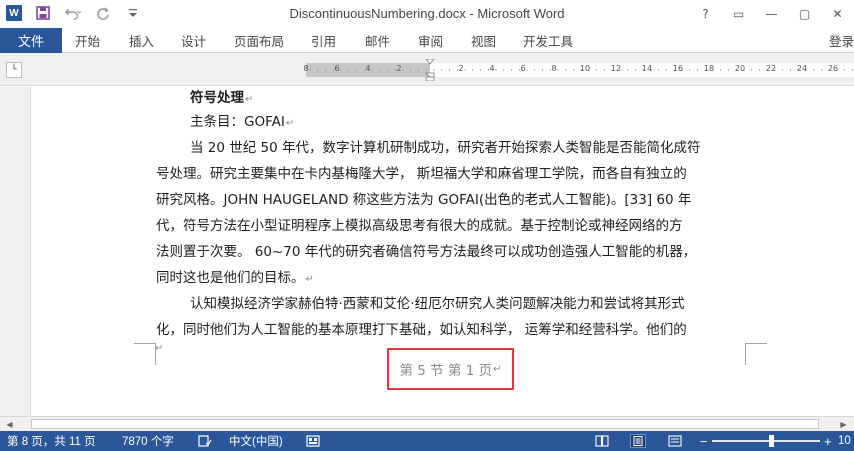 The image size is (854, 451). Describe the element at coordinates (675, 441) in the screenshot. I see `web-layout-icon` at that location.